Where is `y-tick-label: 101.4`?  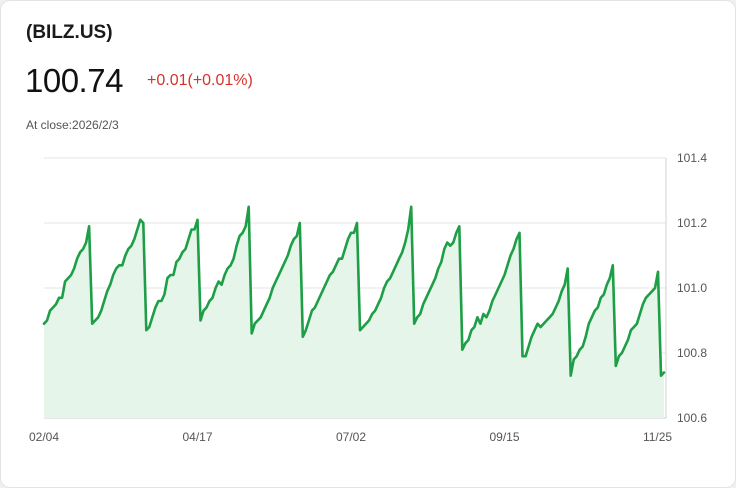 y-tick-label: 101.4 is located at coordinates (692, 158).